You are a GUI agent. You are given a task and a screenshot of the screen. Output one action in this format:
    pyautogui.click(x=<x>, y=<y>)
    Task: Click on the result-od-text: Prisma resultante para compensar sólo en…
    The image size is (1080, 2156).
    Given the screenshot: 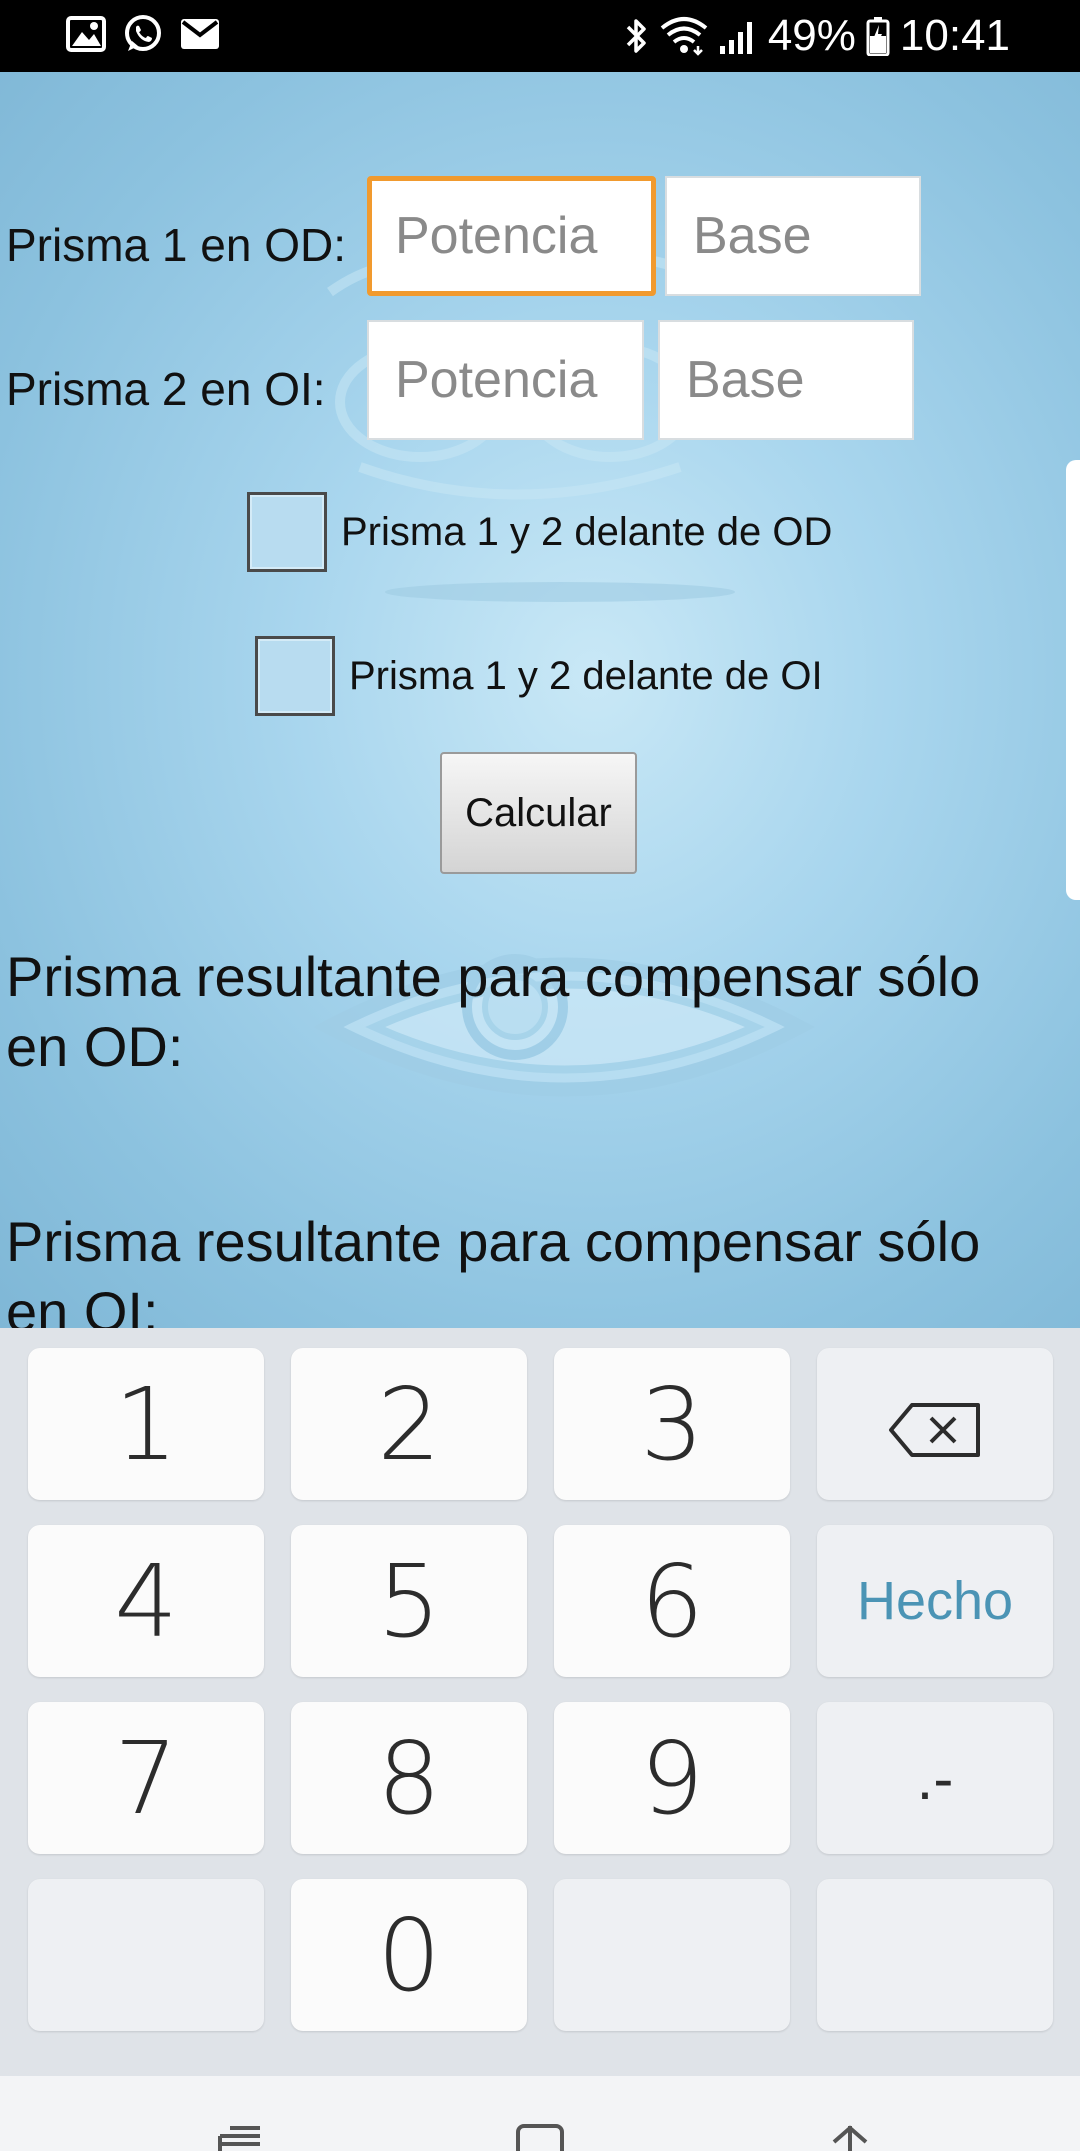 What is the action you would take?
    pyautogui.click(x=493, y=1011)
    